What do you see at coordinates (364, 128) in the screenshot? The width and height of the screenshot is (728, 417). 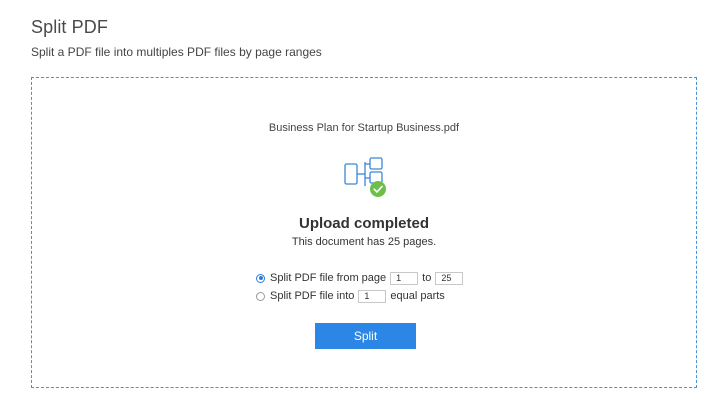 I see `file-name: Business Plan for Startup Business.pdf` at bounding box center [364, 128].